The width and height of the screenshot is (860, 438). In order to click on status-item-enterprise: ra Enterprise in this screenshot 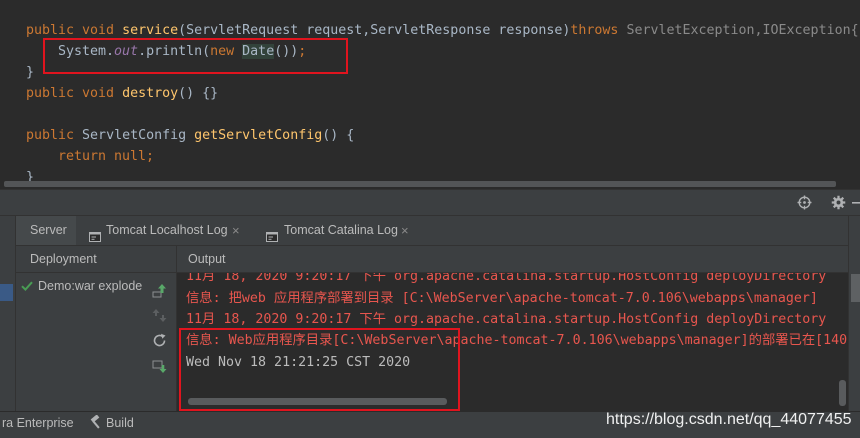, I will do `click(38, 423)`.